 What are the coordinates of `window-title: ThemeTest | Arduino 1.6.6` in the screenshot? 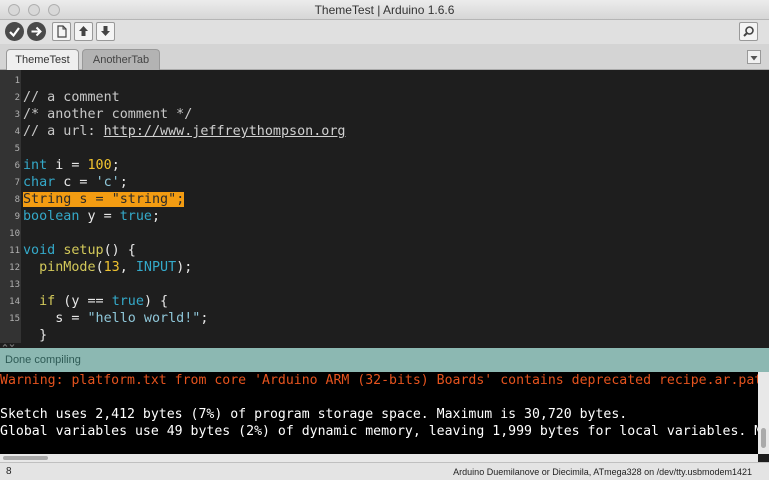 It's located at (384, 10).